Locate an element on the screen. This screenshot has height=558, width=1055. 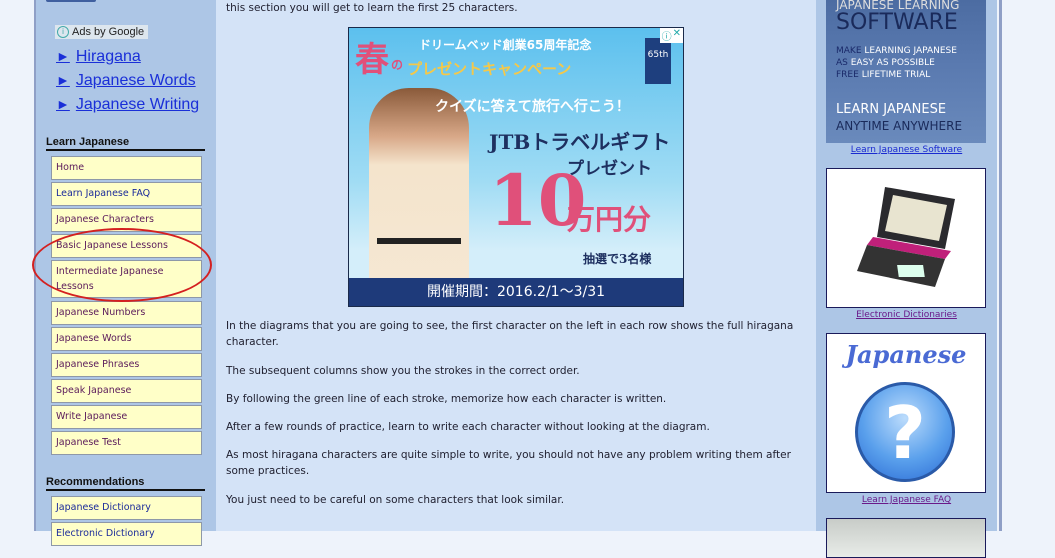
ad-jtb-text: JTBトラベルギフト is located at coordinates (580, 142).